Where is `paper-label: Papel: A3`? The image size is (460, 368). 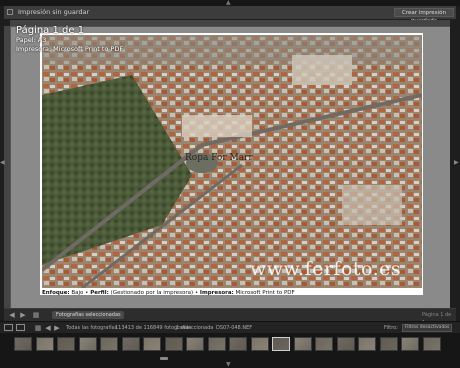
paper-label: Papel: A3 is located at coordinates (31, 40).